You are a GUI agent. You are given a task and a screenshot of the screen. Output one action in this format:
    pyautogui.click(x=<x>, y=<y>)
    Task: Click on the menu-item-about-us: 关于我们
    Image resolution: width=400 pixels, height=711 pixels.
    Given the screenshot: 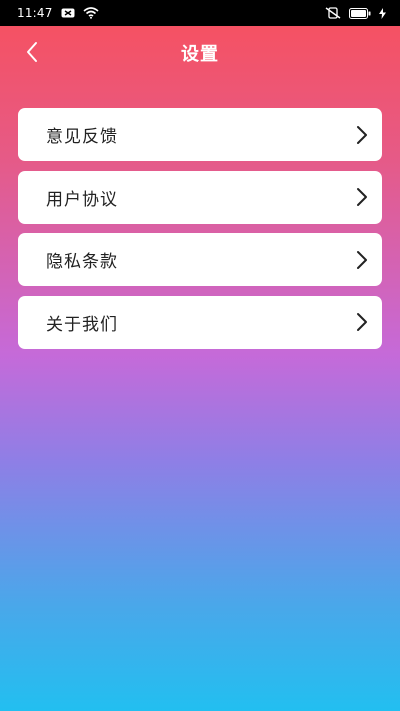 What is the action you would take?
    pyautogui.click(x=200, y=322)
    